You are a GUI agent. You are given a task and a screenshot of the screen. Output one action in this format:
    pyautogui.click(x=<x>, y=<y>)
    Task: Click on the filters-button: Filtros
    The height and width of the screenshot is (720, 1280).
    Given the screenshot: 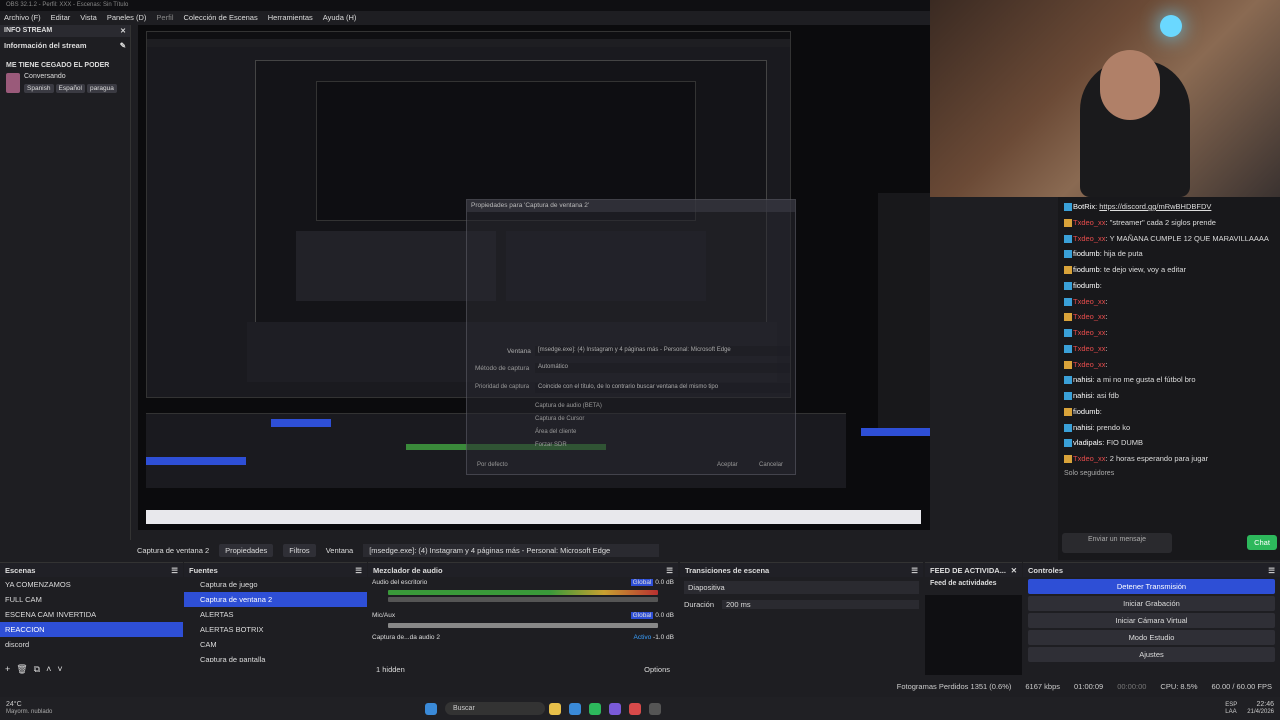 What is the action you would take?
    pyautogui.click(x=299, y=550)
    